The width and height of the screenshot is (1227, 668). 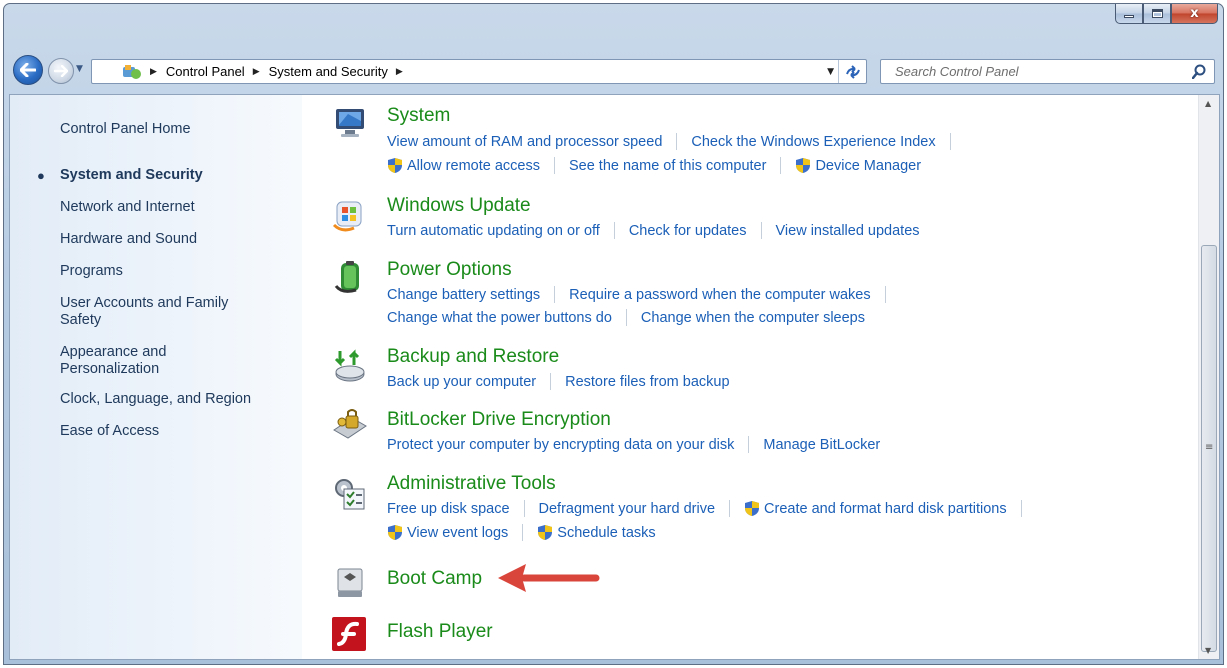 What do you see at coordinates (449, 270) in the screenshot?
I see `category-title-power-options: Power Options` at bounding box center [449, 270].